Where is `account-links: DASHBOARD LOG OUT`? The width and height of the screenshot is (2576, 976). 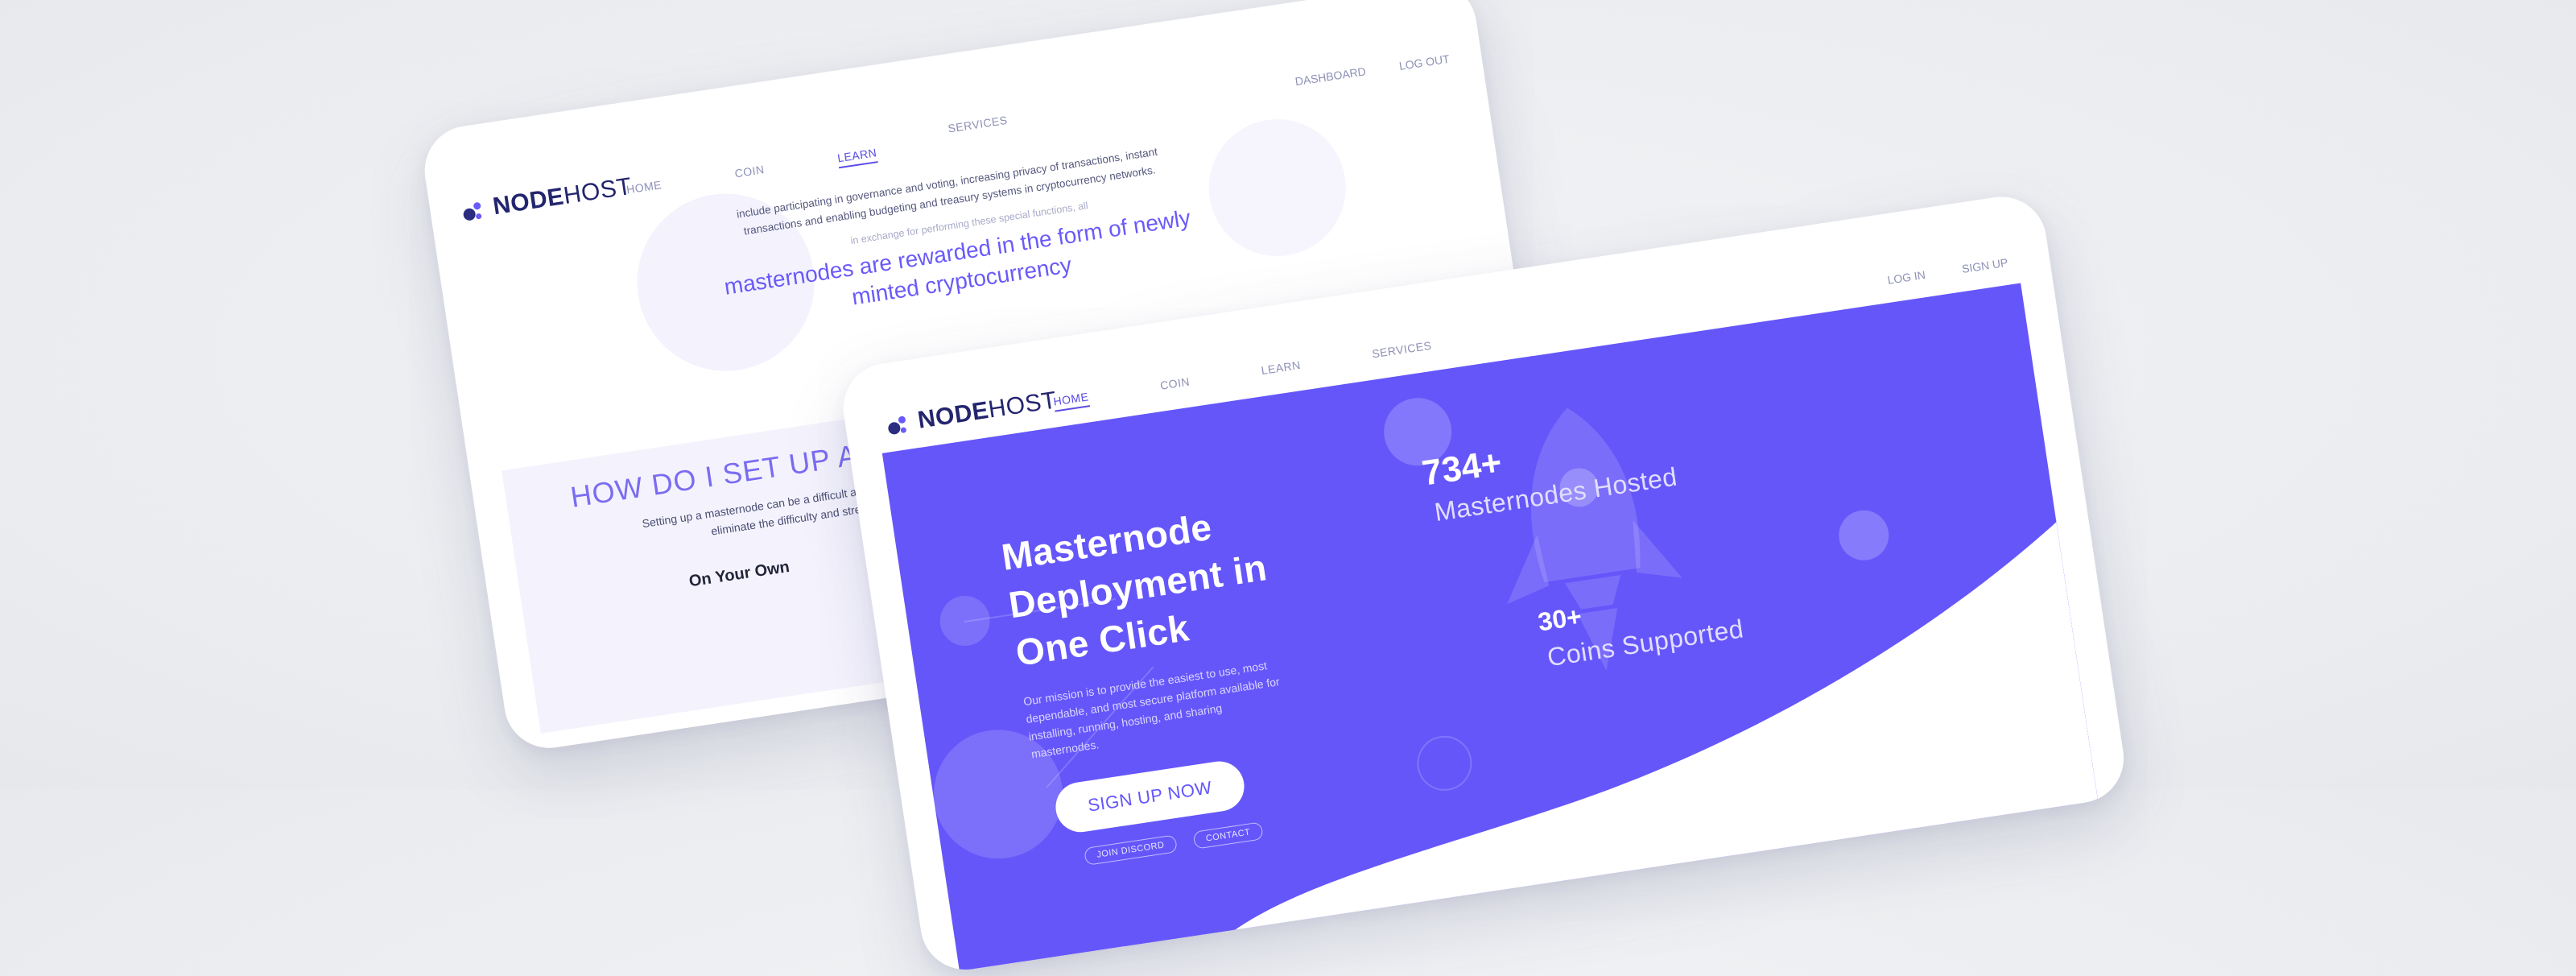
account-links: DASHBOARD LOG OUT is located at coordinates (1372, 70).